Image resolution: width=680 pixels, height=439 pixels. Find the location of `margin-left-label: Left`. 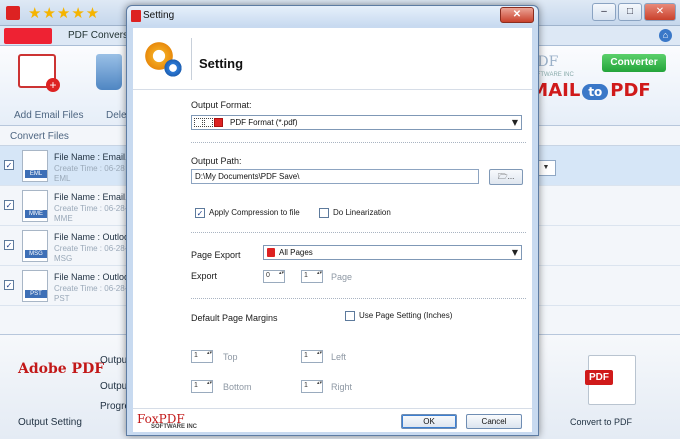

margin-left-label: Left is located at coordinates (339, 357).